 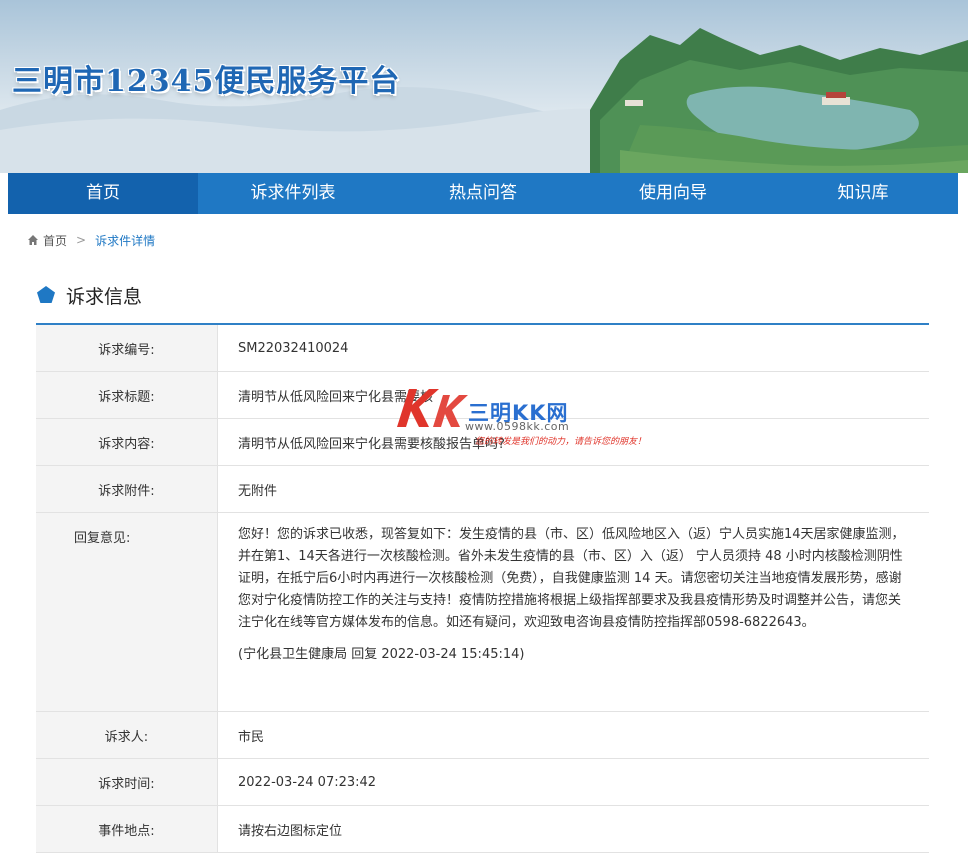 What do you see at coordinates (127, 612) in the screenshot?
I see `row-label: 回复意见:` at bounding box center [127, 612].